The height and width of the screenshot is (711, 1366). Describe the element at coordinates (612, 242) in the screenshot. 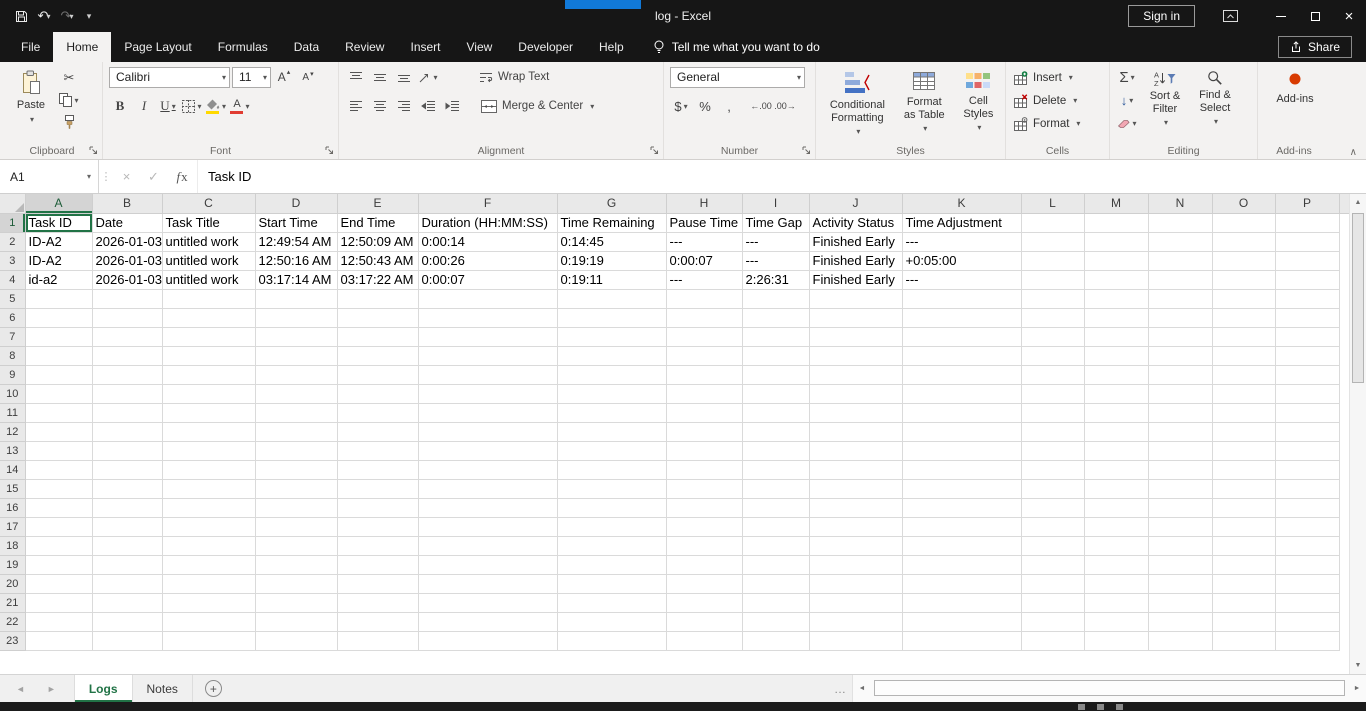

I see `cell-G2: 0:14:45` at that location.